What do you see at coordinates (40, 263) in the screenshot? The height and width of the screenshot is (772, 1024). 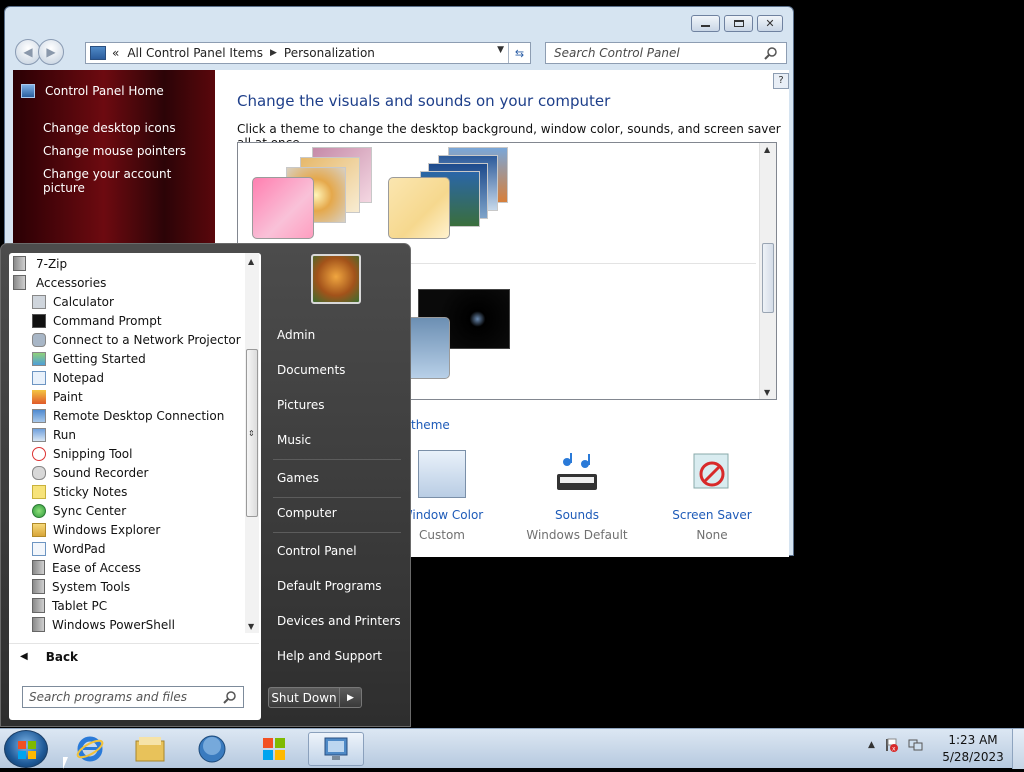 I see `program-folder-7zip: 7-Zip` at bounding box center [40, 263].